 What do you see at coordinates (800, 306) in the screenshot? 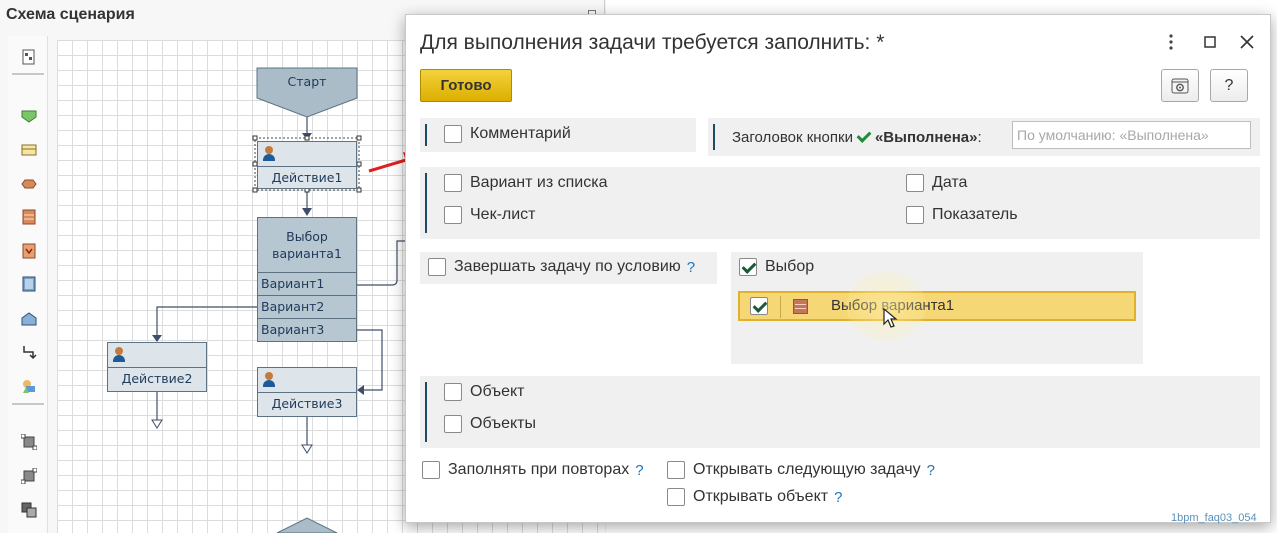
I see `choice-icon` at bounding box center [800, 306].